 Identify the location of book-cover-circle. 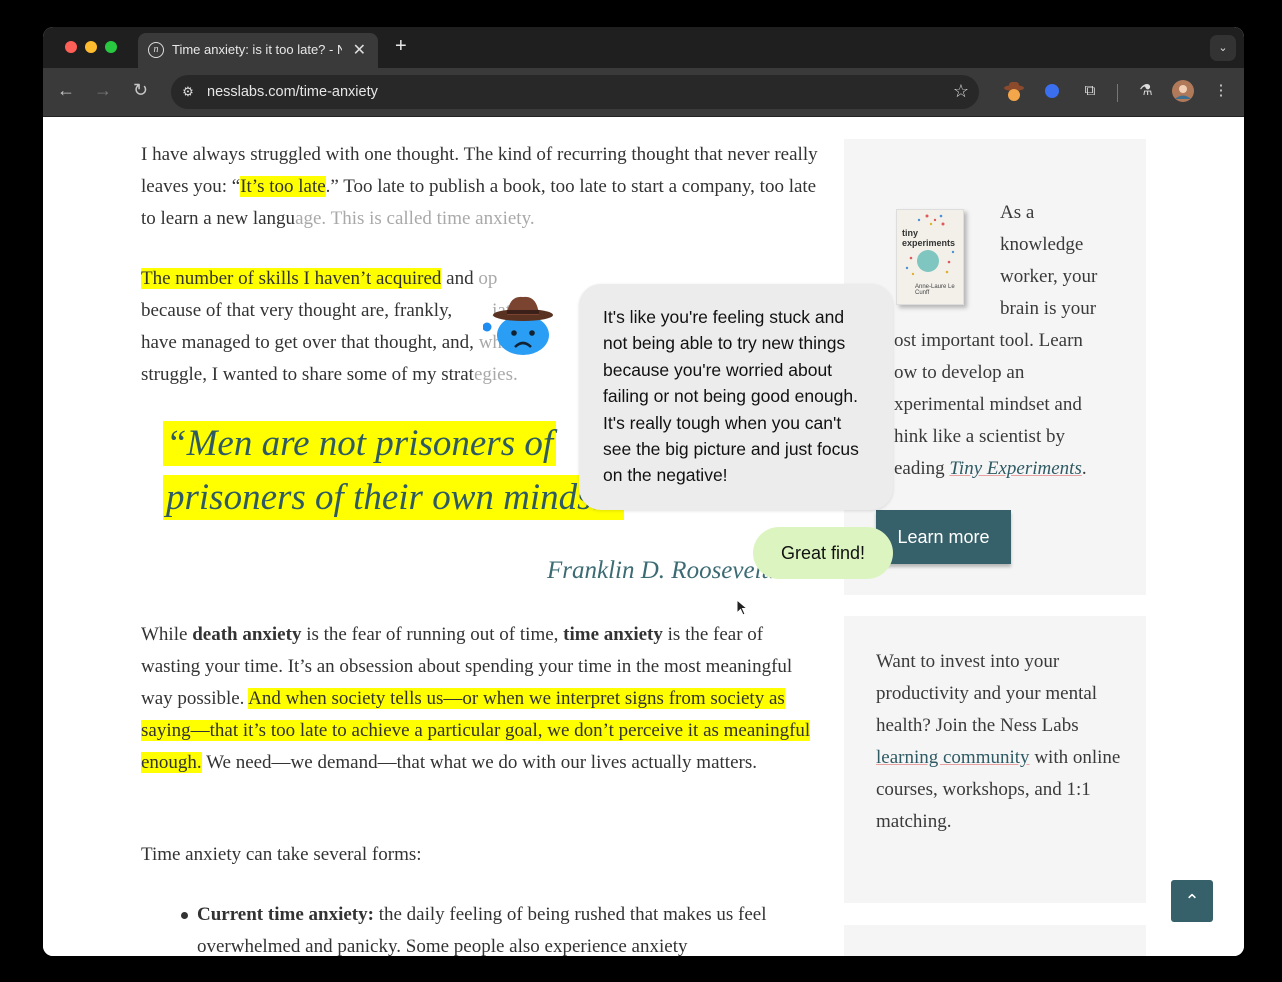
(928, 261).